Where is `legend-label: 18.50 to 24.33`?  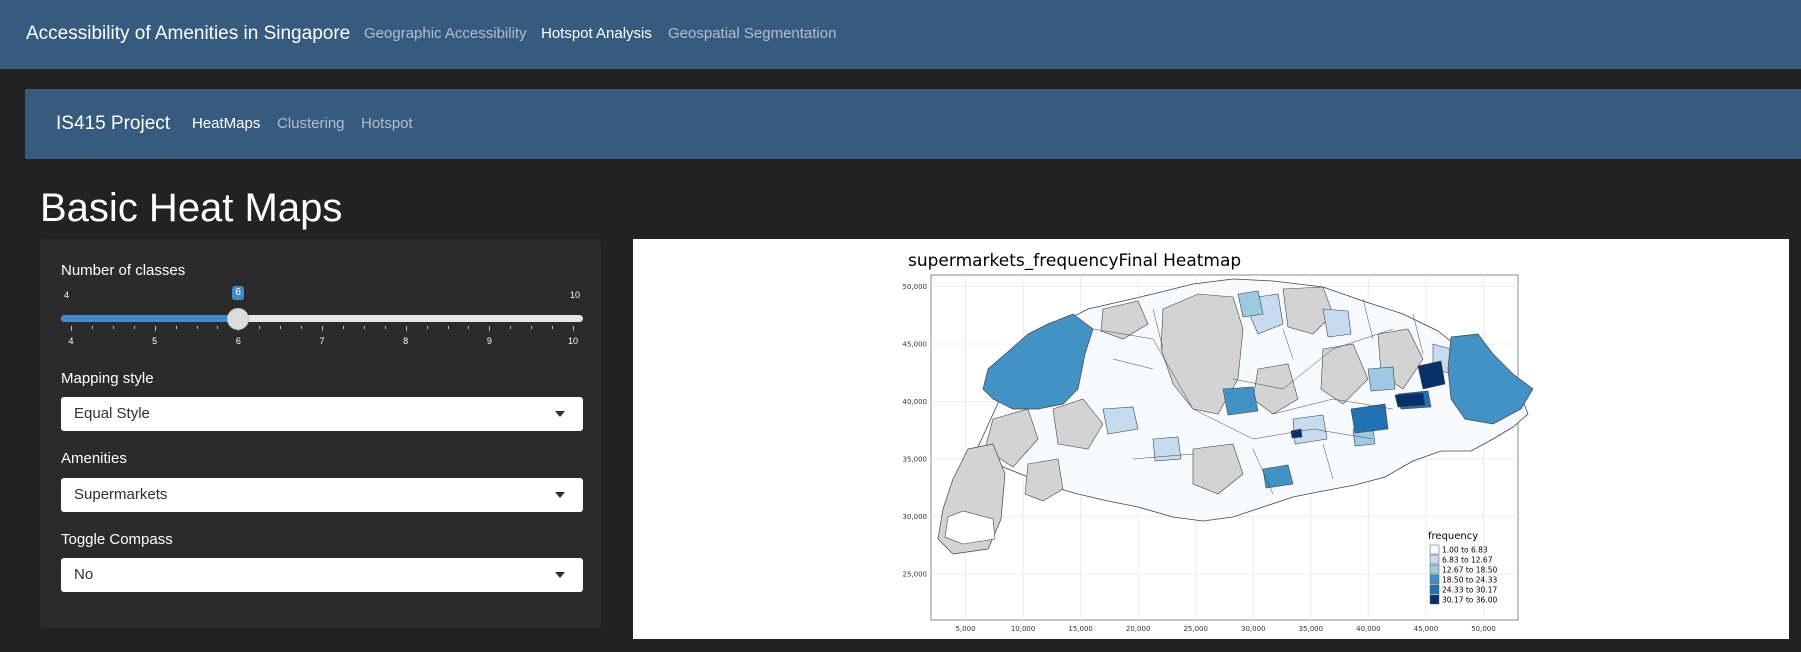 legend-label: 18.50 to 24.33 is located at coordinates (1469, 580).